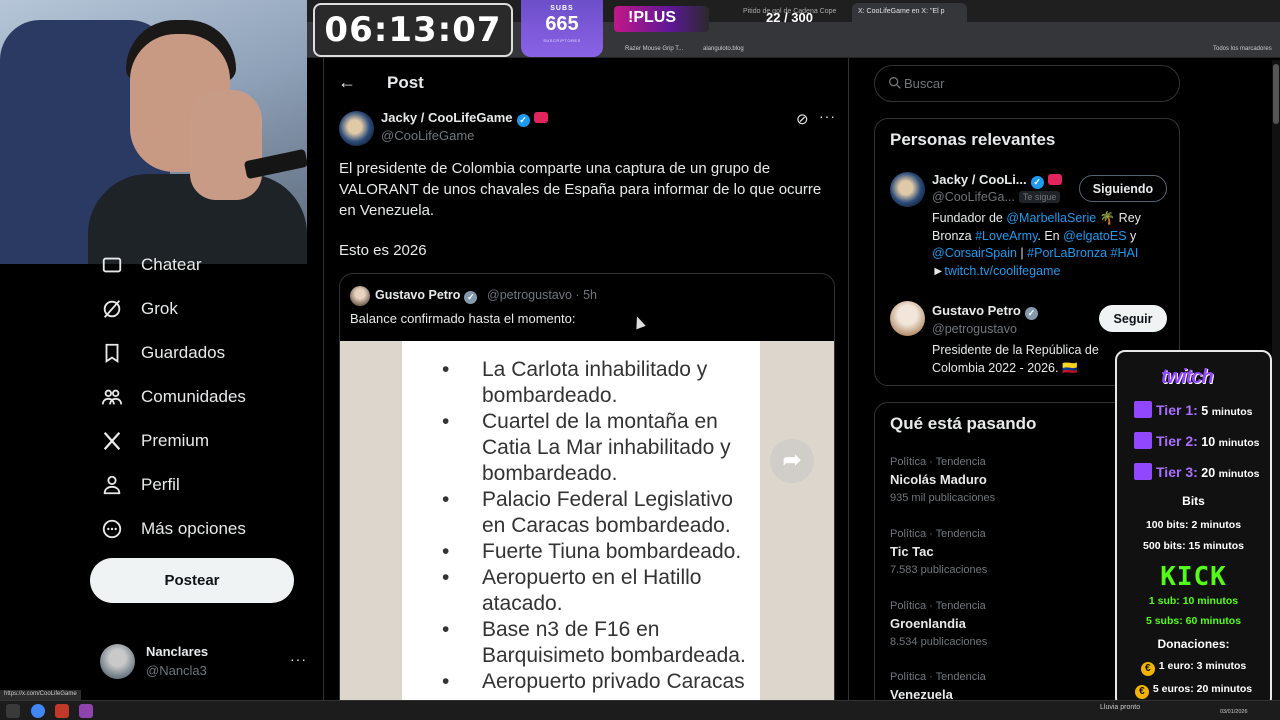  What do you see at coordinates (939, 570) in the screenshot?
I see `trend-count: 7.583 publicaciones` at bounding box center [939, 570].